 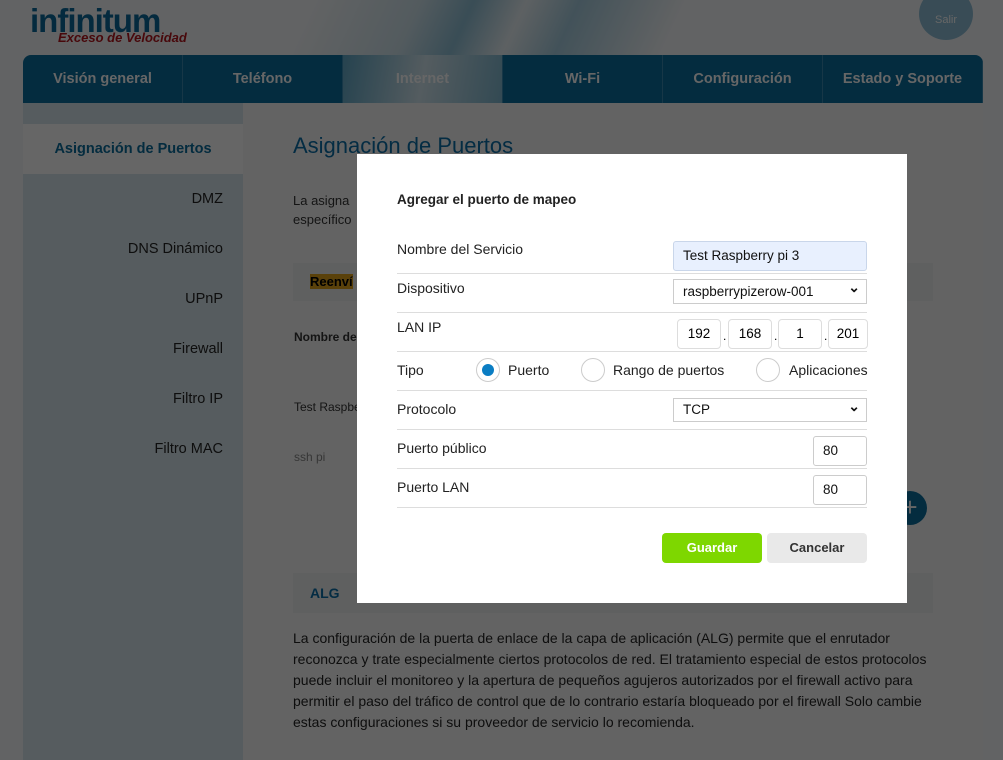 What do you see at coordinates (433, 487) in the screenshot?
I see `lan-port-label: Puerto LAN` at bounding box center [433, 487].